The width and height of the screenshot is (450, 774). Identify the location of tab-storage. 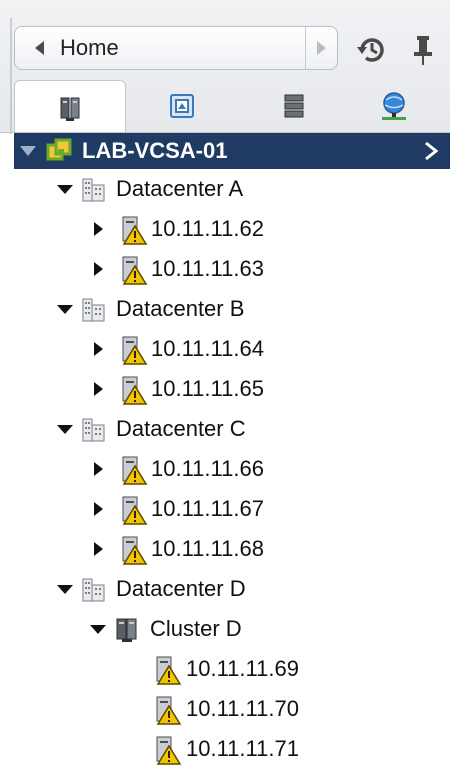
(294, 106).